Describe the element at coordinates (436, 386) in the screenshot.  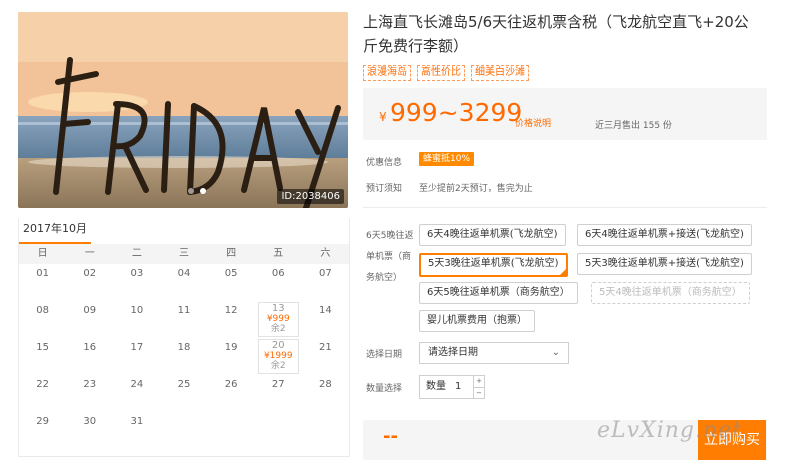
I see `quantity-unit-label: 数量` at that location.